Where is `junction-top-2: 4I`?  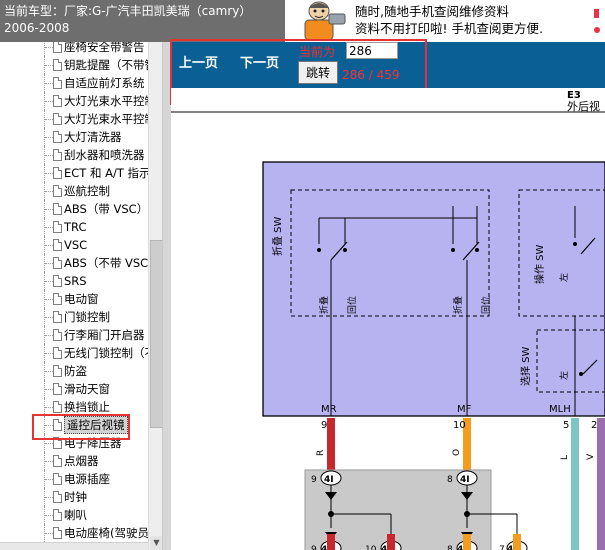
junction-top-2: 4I is located at coordinates (465, 480).